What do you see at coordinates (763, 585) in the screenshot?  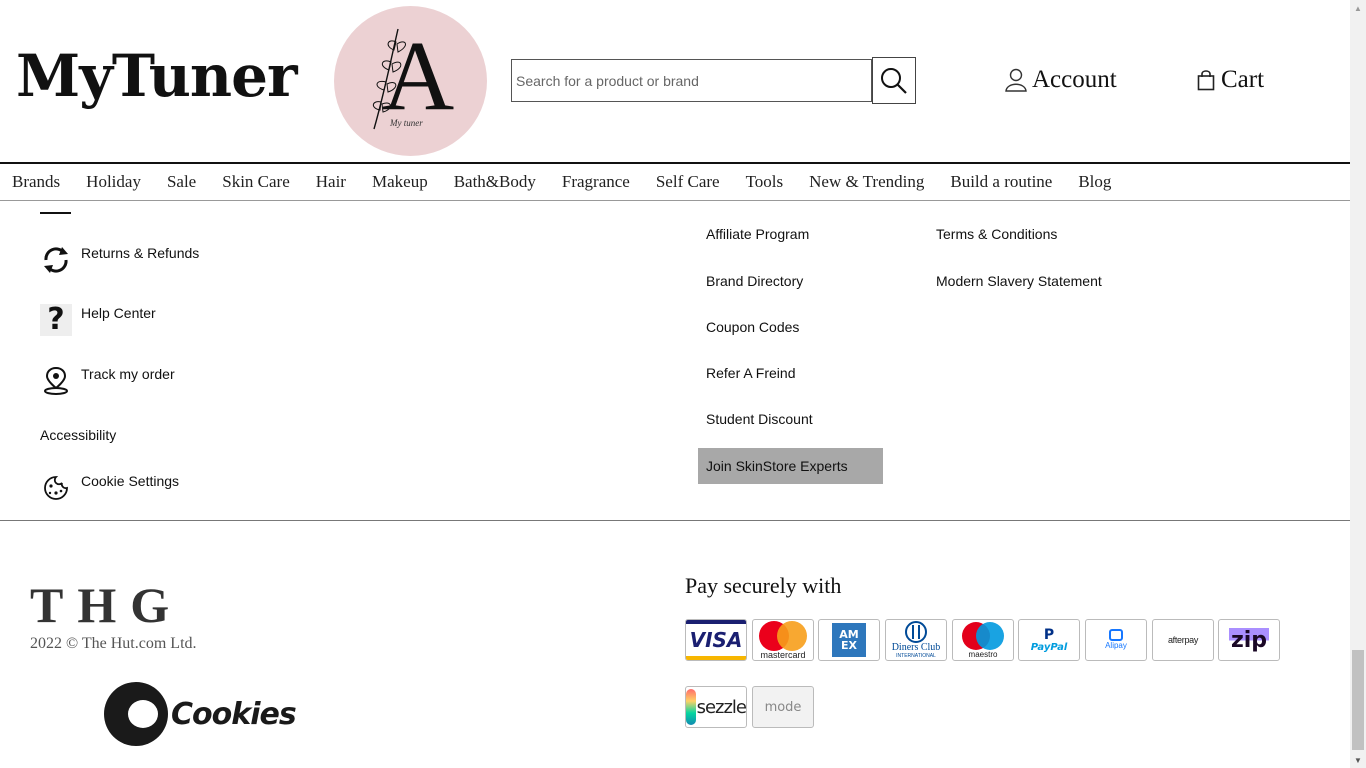 I see `pay-securely-heading: Pay securely with` at bounding box center [763, 585].